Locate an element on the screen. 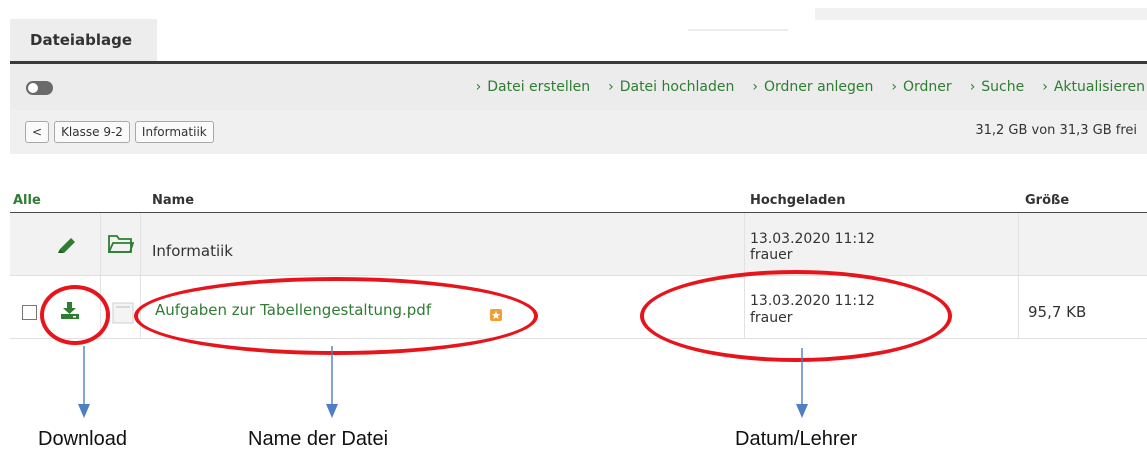 This screenshot has height=452, width=1147. annotation-label-download: Download is located at coordinates (82, 439).